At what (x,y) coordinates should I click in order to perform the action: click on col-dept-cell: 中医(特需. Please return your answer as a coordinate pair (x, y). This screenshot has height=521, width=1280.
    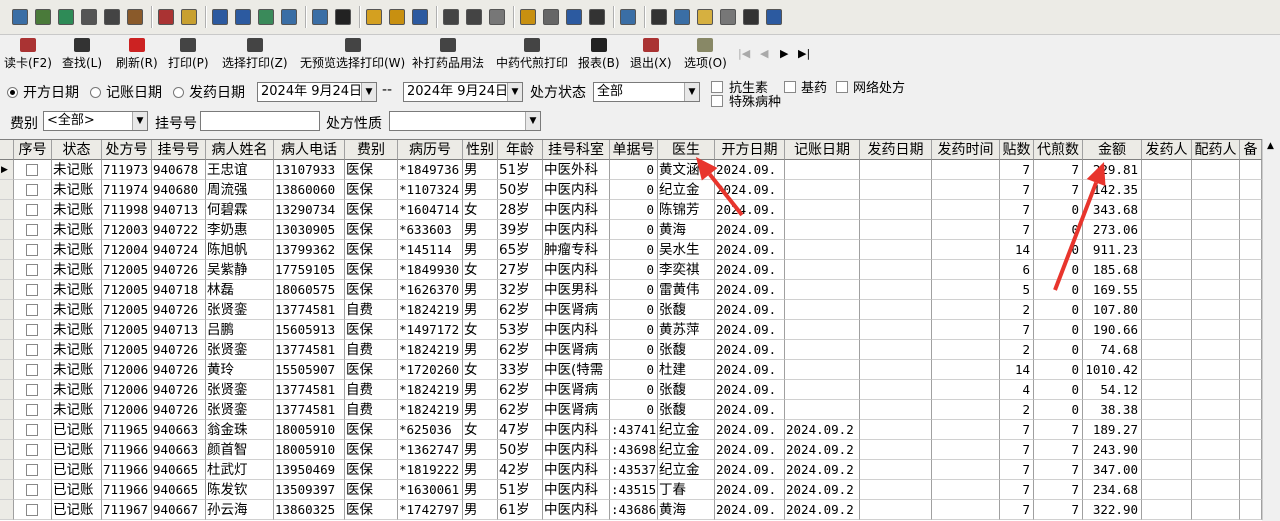
    Looking at the image, I should click on (576, 370).